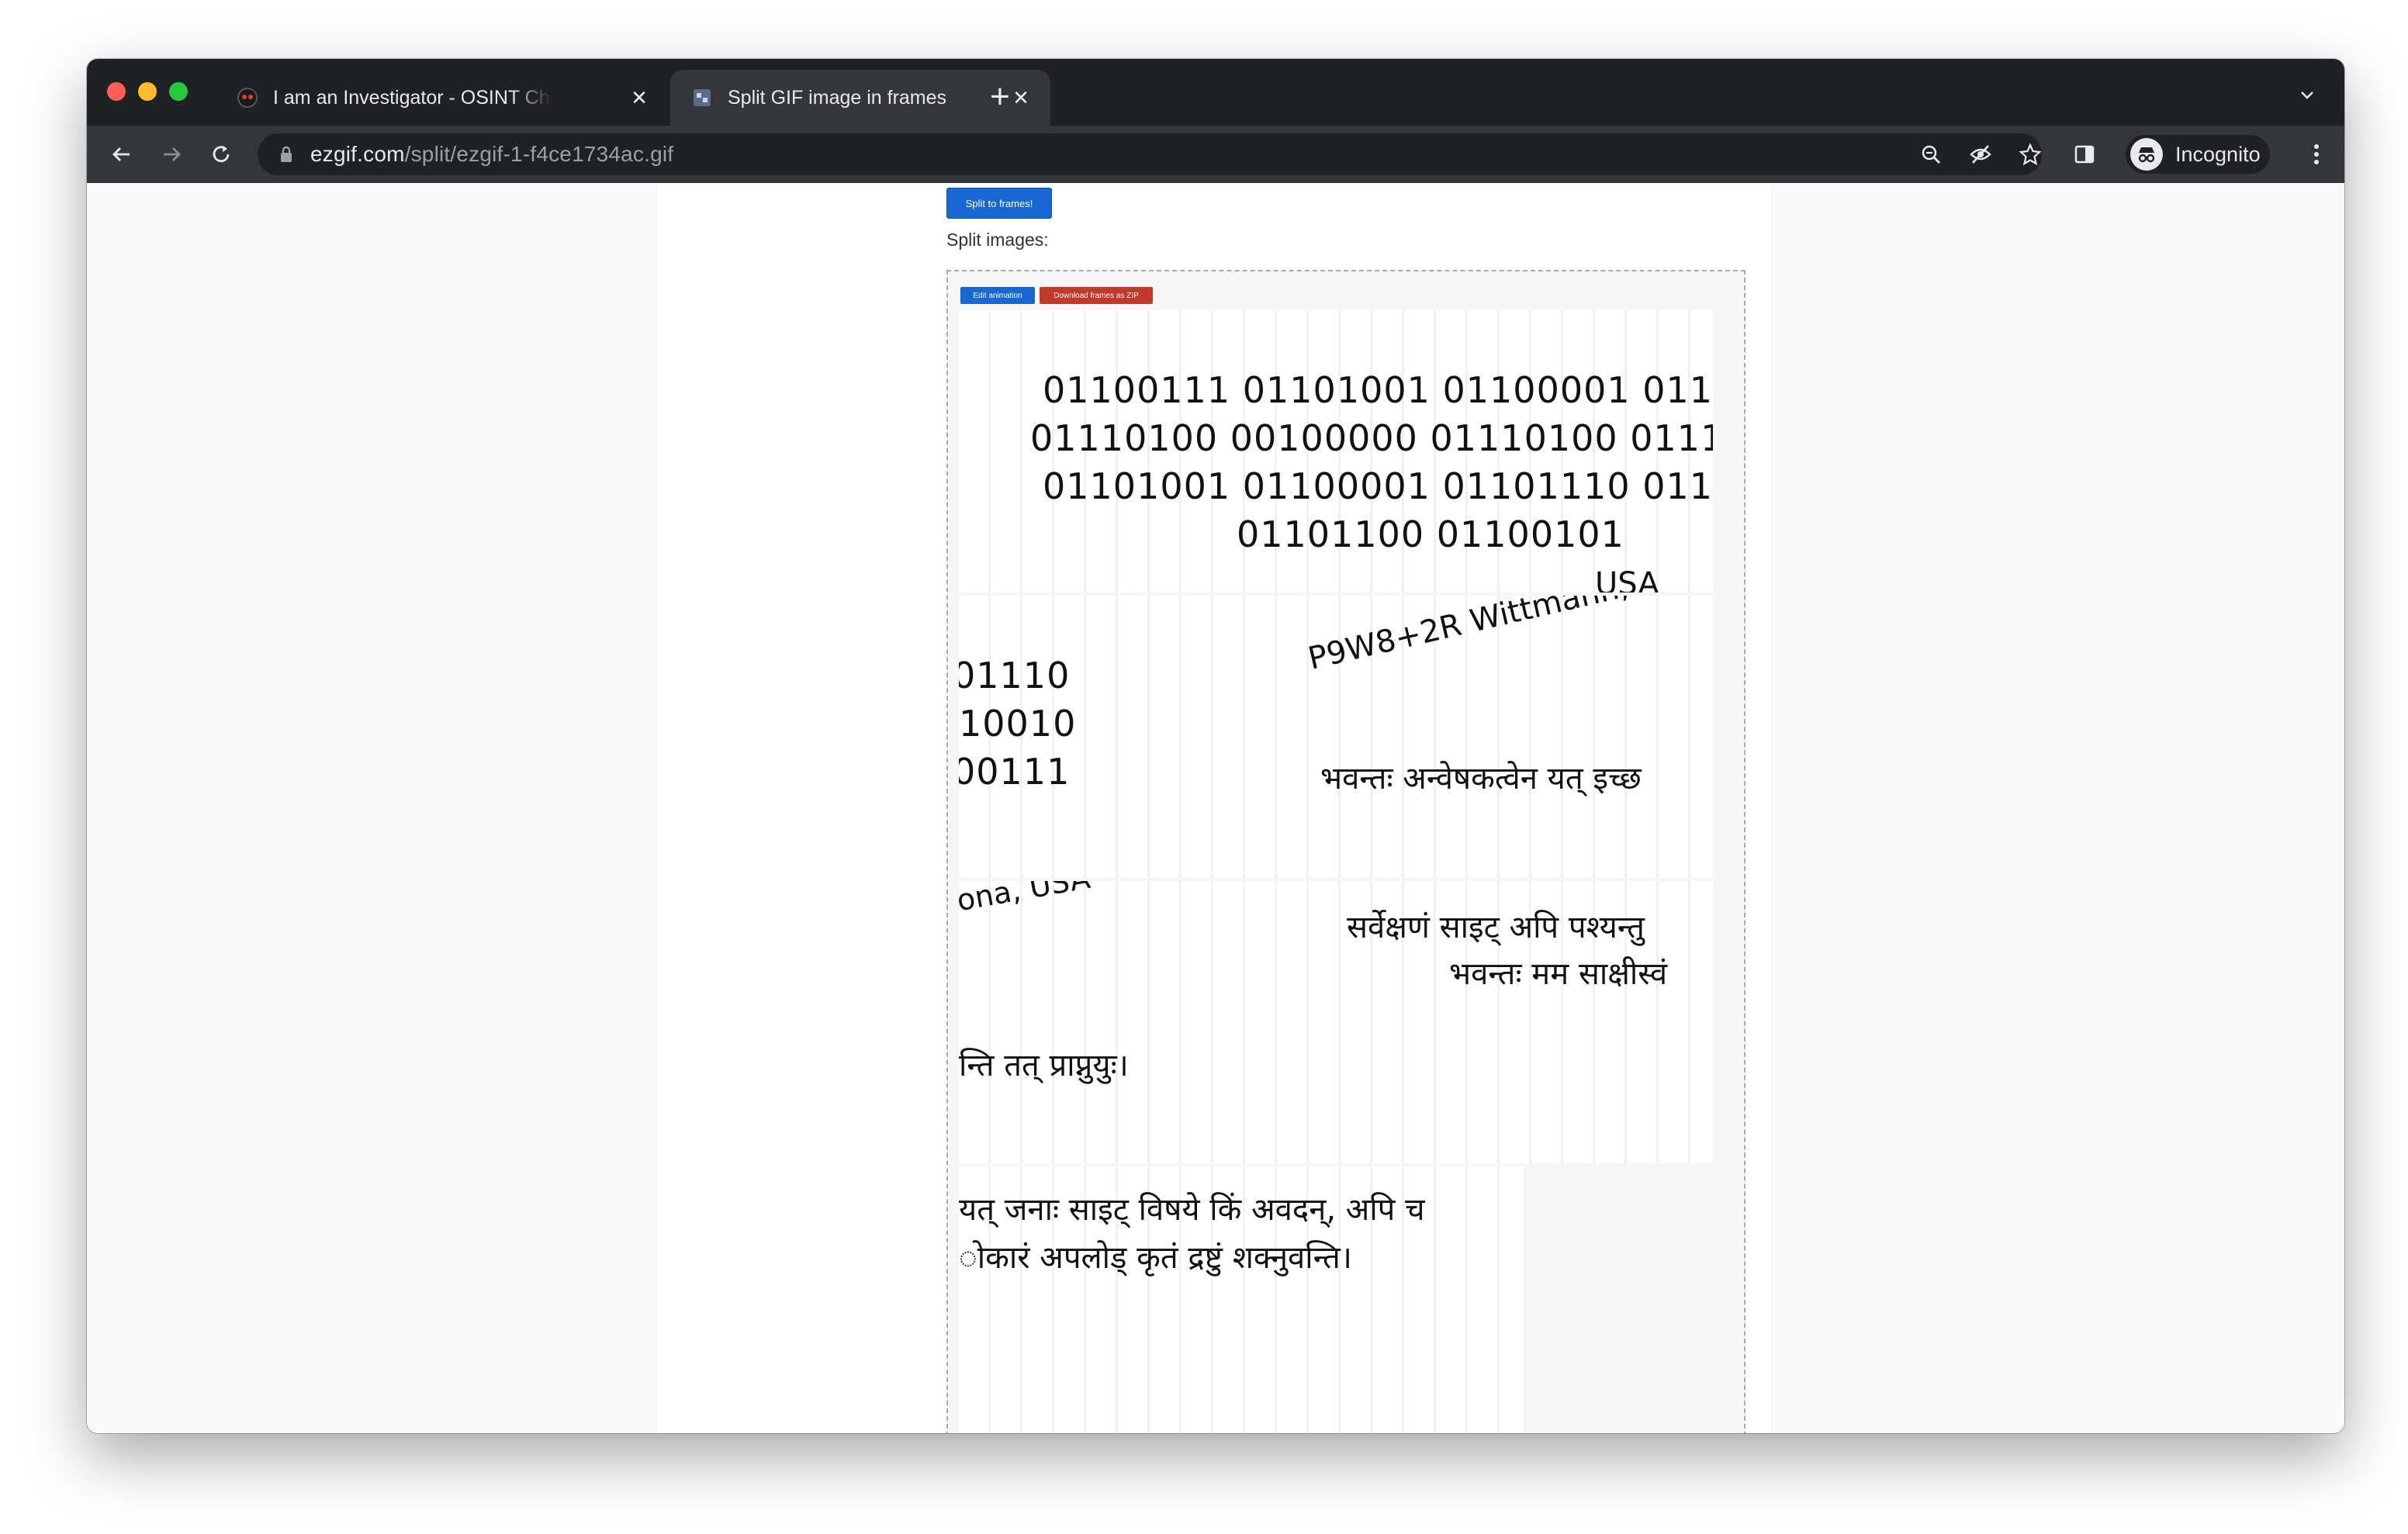  What do you see at coordinates (1371, 438) in the screenshot?
I see `frame-text: 01110100 00100000 01110100 0111` at bounding box center [1371, 438].